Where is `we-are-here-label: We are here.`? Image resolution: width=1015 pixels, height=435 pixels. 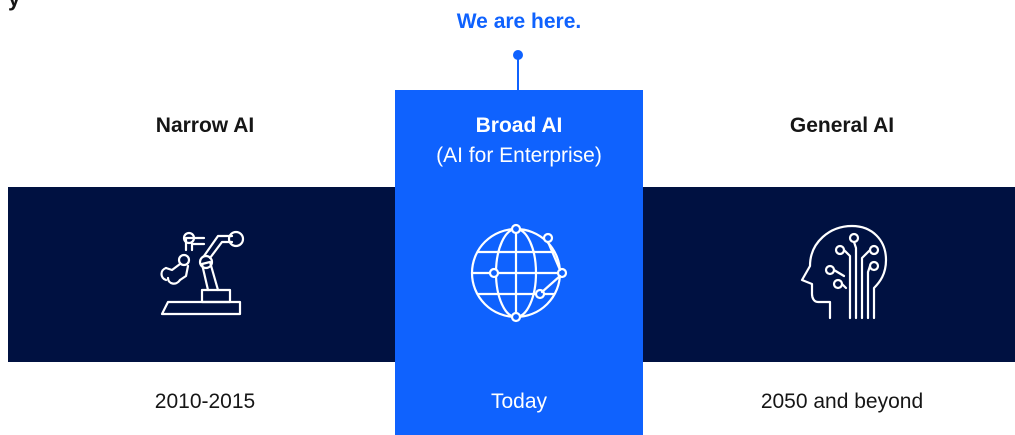 we-are-here-label: We are here. is located at coordinates (519, 21).